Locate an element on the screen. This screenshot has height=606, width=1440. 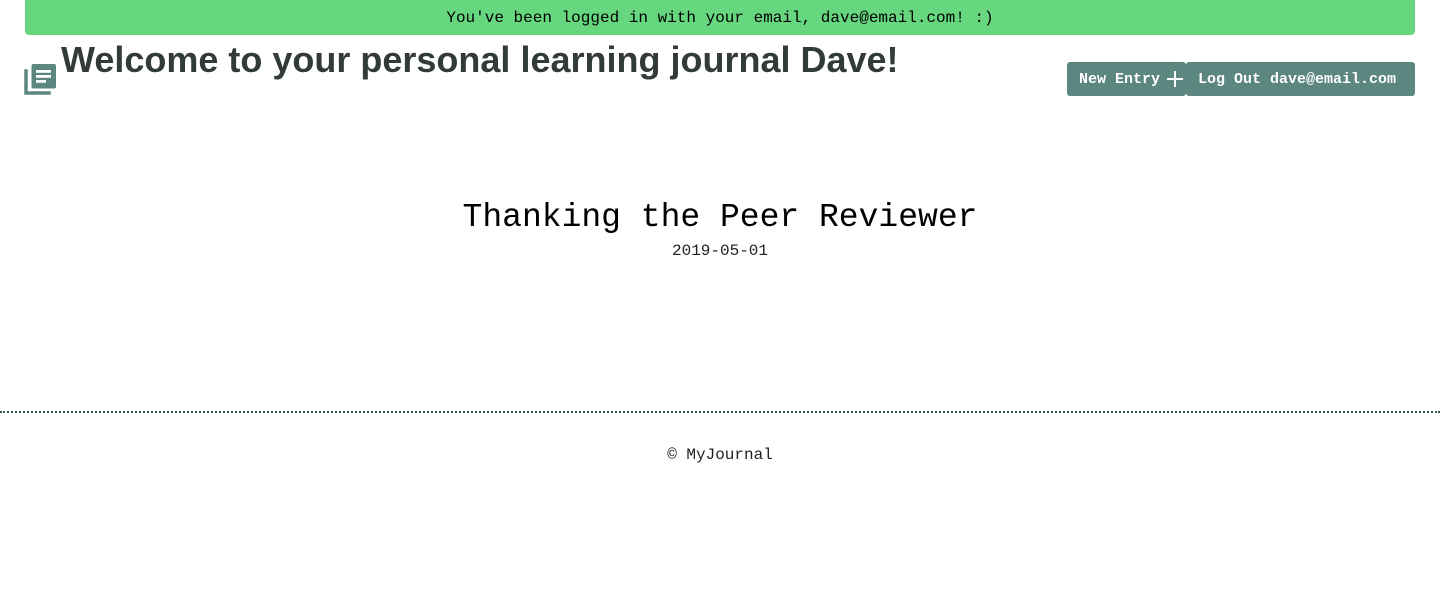
journal-entry: Thanking the Peer Reviewer 2019-05-01 is located at coordinates (720, 228).